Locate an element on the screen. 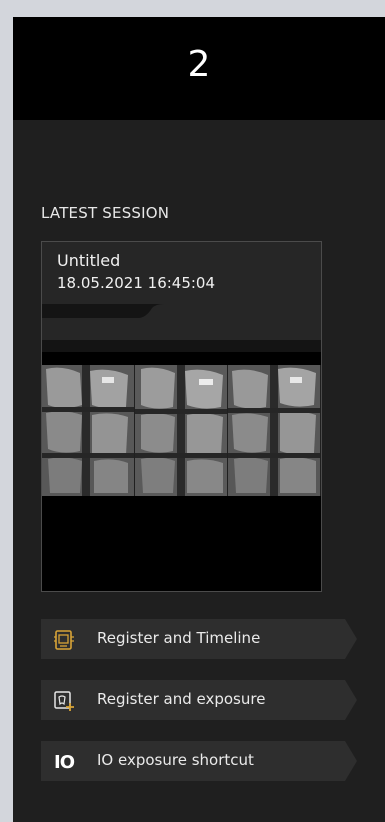  io-icon-text: IO is located at coordinates (64, 762).